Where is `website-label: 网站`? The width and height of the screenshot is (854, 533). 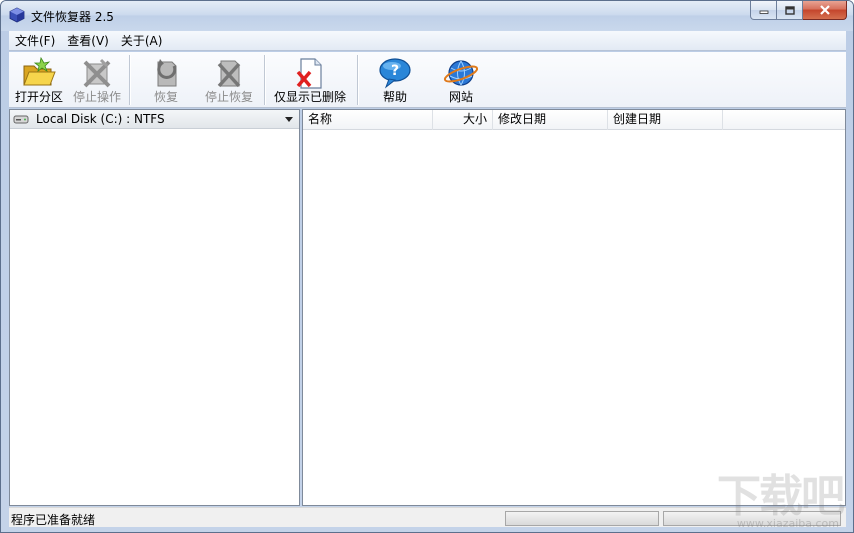 website-label: 网站 is located at coordinates (460, 97).